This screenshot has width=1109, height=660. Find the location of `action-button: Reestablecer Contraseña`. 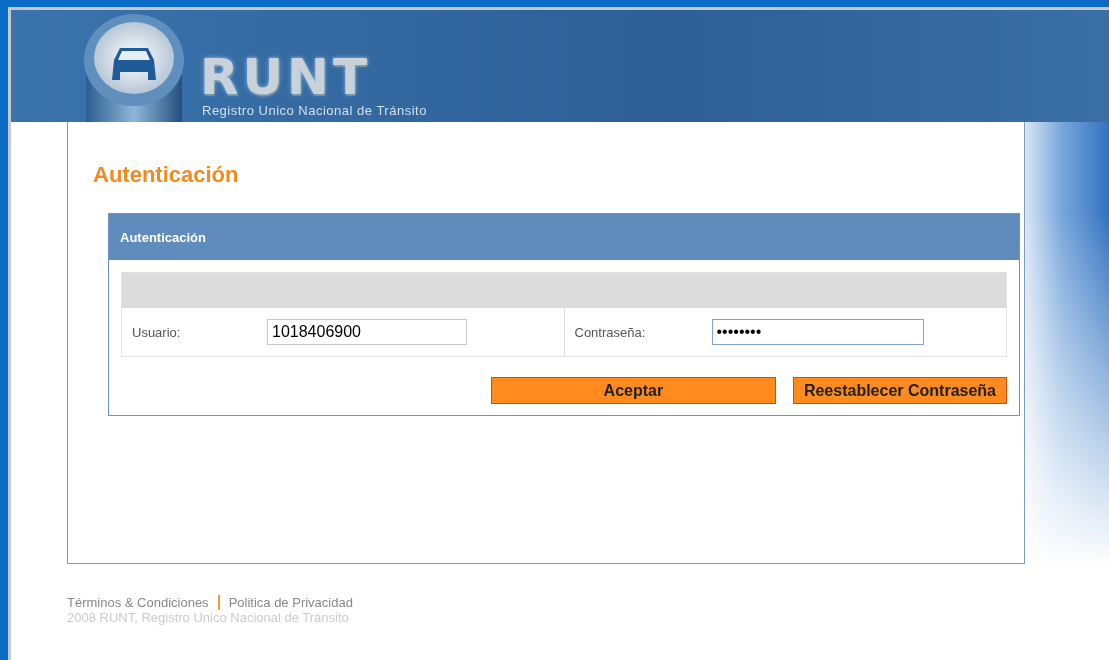

action-button: Reestablecer Contraseña is located at coordinates (899, 390).